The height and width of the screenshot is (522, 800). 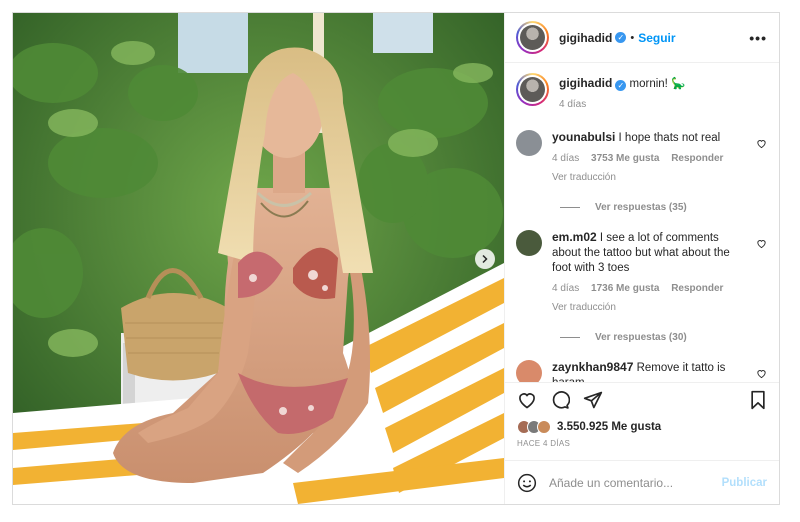 I want to click on follow-button: Seguir, so click(x=656, y=38).